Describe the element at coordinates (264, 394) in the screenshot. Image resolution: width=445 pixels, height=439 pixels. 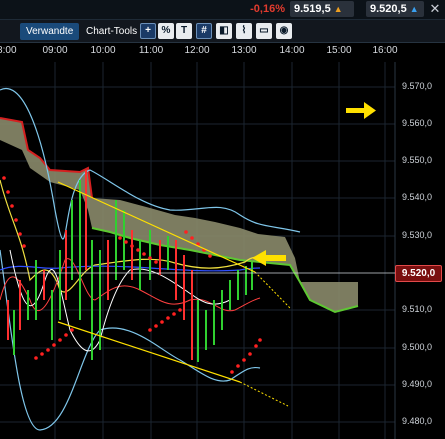
I see `lower-trendline-ext` at that location.